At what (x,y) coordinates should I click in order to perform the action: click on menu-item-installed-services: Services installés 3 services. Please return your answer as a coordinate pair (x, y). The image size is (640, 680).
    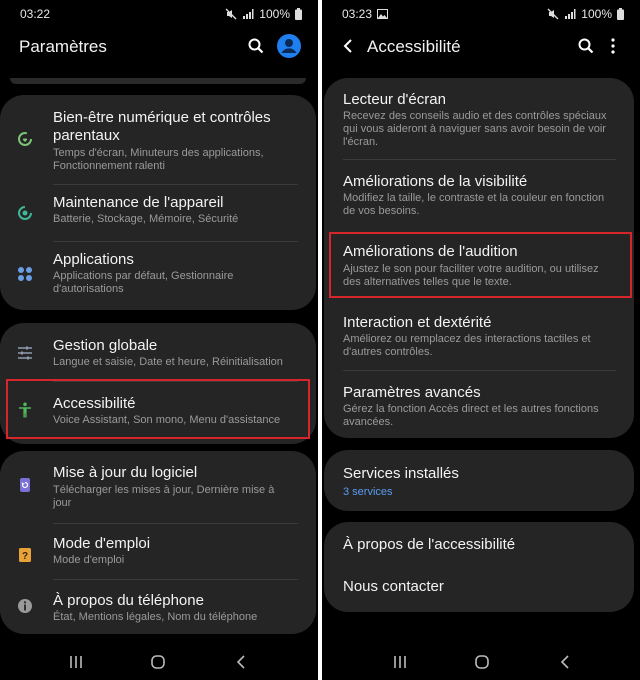
    Looking at the image, I should click on (479, 480).